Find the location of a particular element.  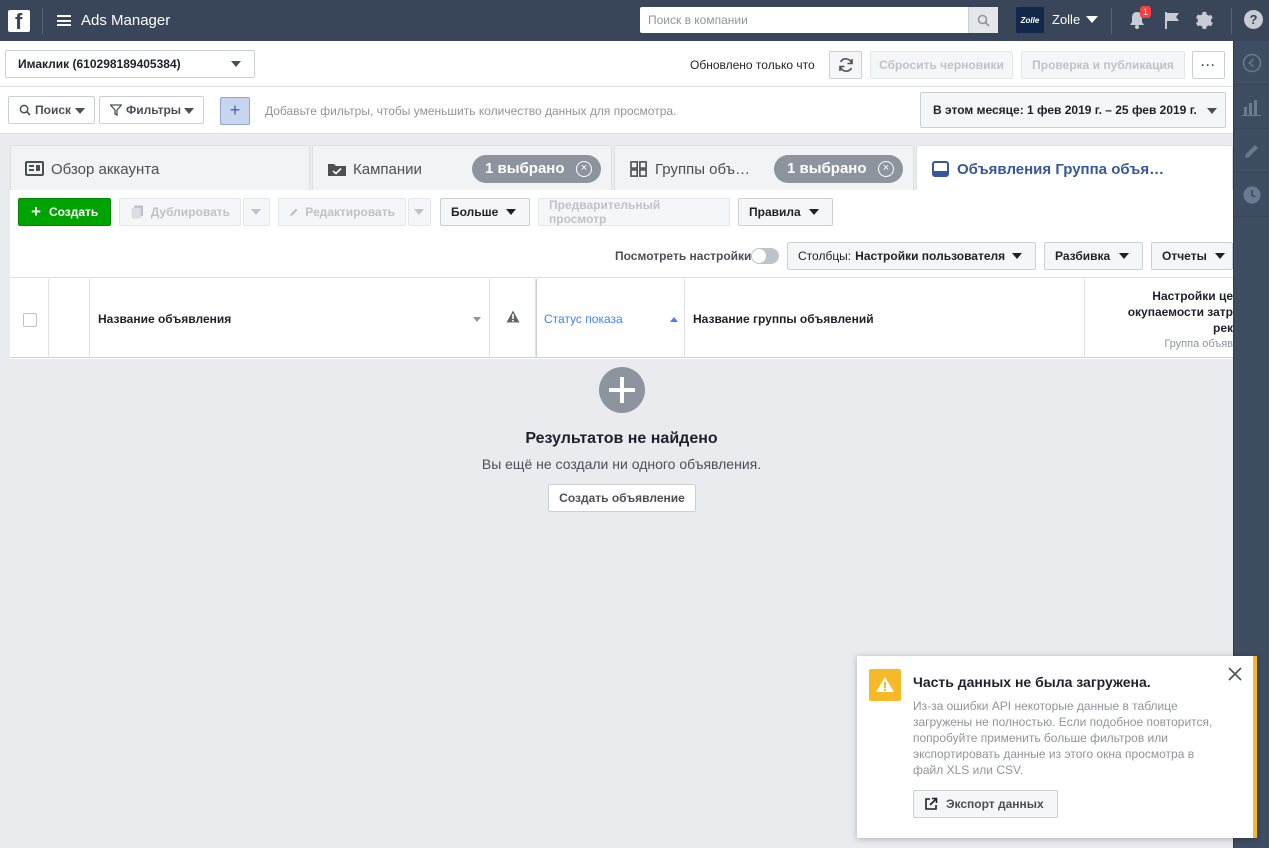

rules-label: Правила is located at coordinates (775, 212).